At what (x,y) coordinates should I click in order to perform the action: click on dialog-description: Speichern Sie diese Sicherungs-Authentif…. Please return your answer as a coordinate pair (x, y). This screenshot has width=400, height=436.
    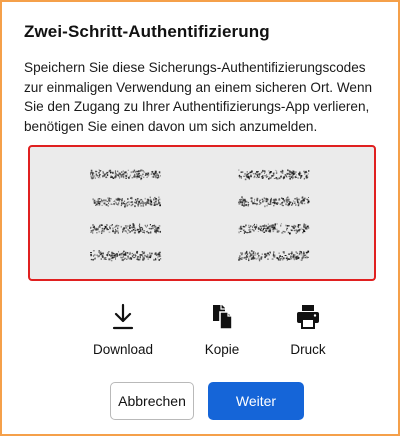
    Looking at the image, I should click on (198, 97).